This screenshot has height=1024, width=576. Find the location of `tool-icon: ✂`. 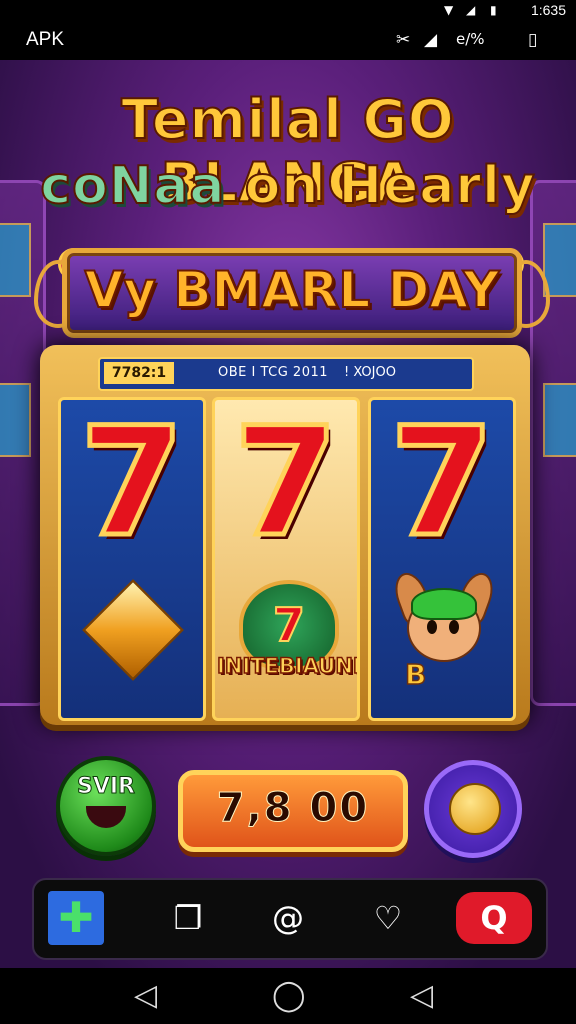

tool-icon: ✂ is located at coordinates (403, 40).